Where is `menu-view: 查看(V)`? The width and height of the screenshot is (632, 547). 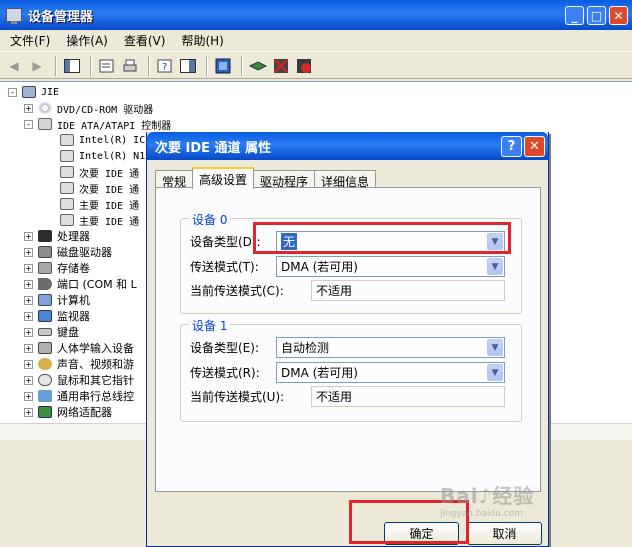 menu-view: 查看(V) is located at coordinates (145, 40).